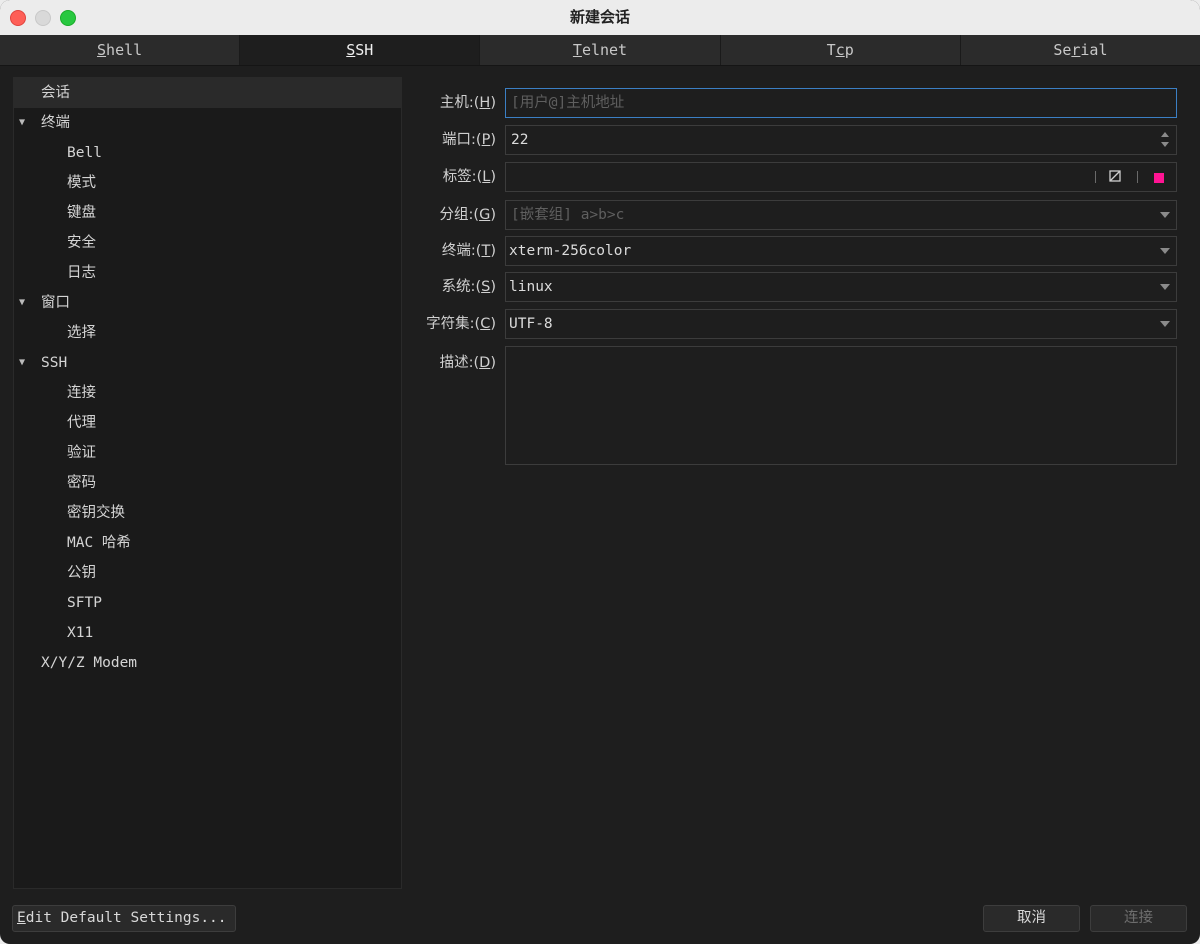 Image resolution: width=1200 pixels, height=944 pixels. I want to click on tree-item-selection: 选择, so click(207, 333).